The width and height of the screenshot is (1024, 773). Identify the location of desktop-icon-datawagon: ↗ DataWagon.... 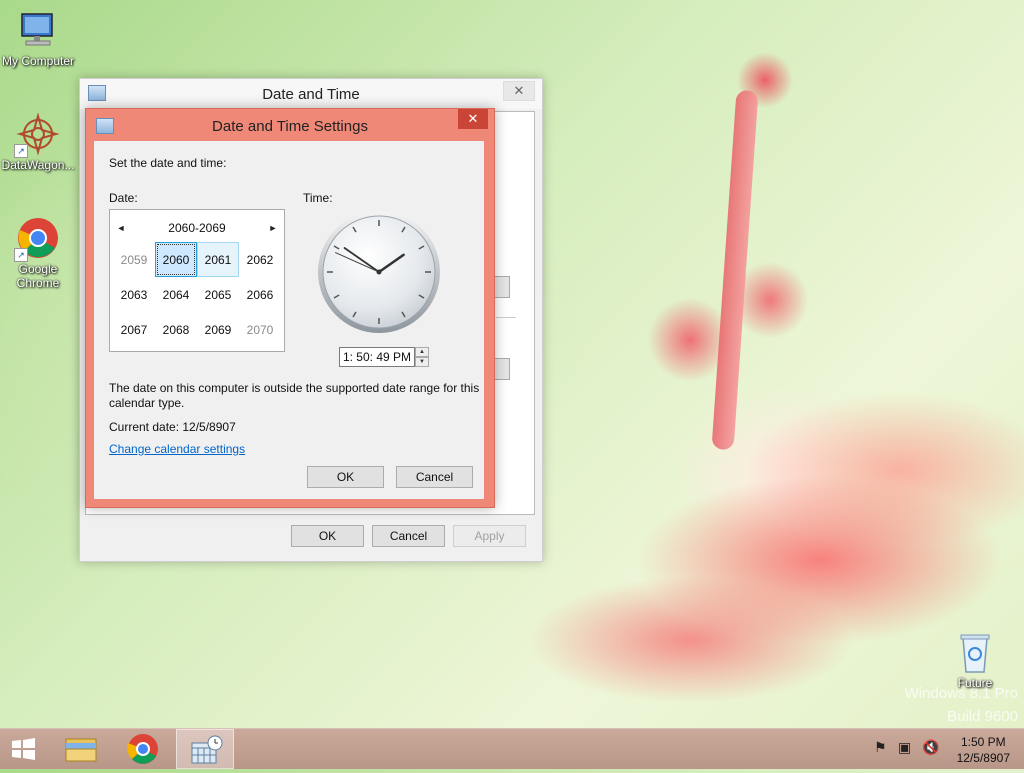
(38, 142).